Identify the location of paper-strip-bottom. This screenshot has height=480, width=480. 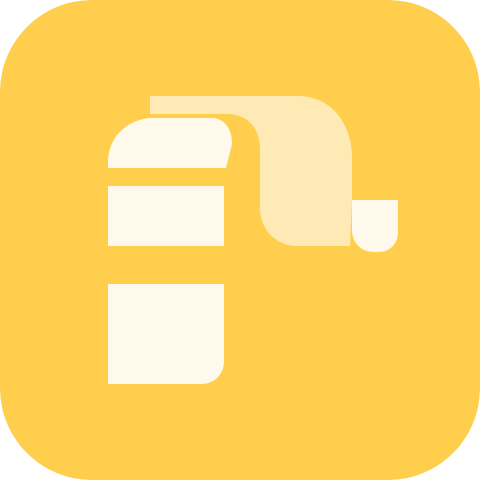
(166, 334).